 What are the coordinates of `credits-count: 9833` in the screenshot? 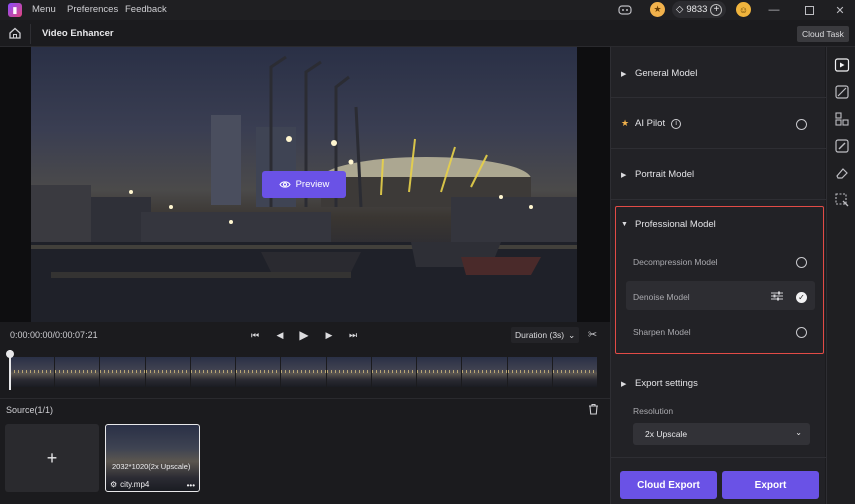 It's located at (697, 9).